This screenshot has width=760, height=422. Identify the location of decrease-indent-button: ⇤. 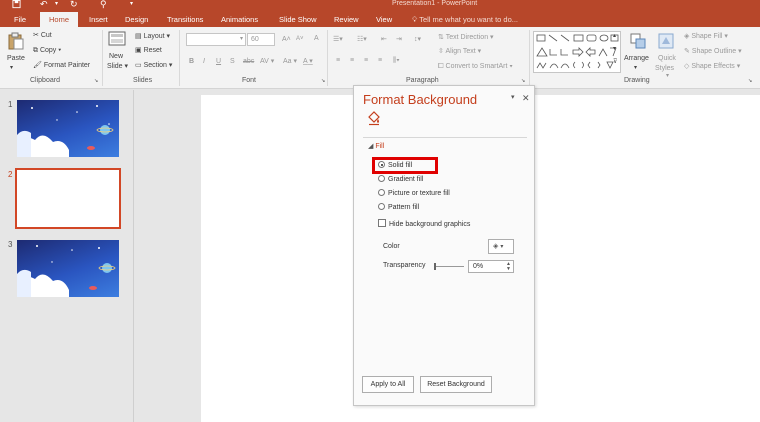
(384, 39).